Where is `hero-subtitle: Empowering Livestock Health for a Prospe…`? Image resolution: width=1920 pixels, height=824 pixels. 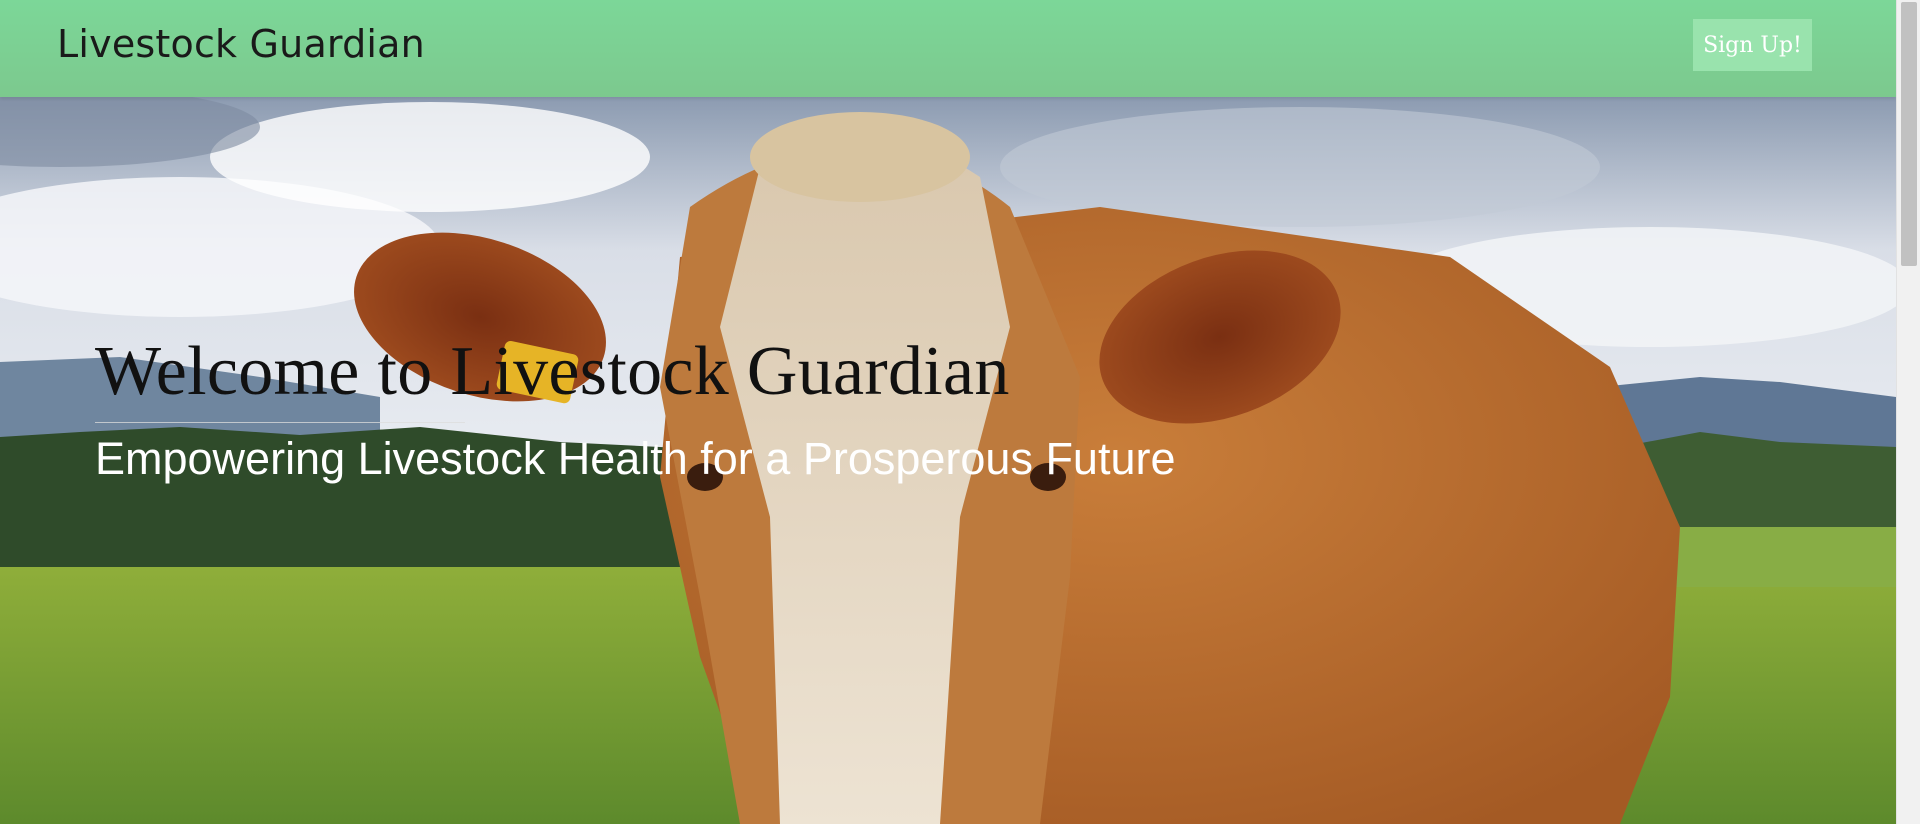
hero-subtitle: Empowering Livestock Health for a Prospe… is located at coordinates (635, 458).